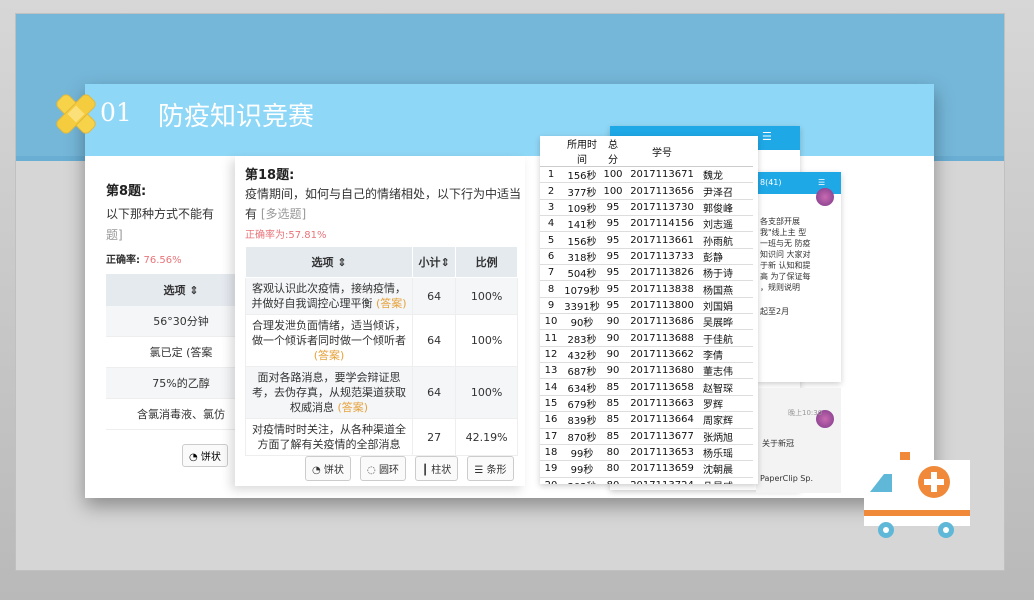  I want to click on hbar-icon: ☰, so click(479, 470).